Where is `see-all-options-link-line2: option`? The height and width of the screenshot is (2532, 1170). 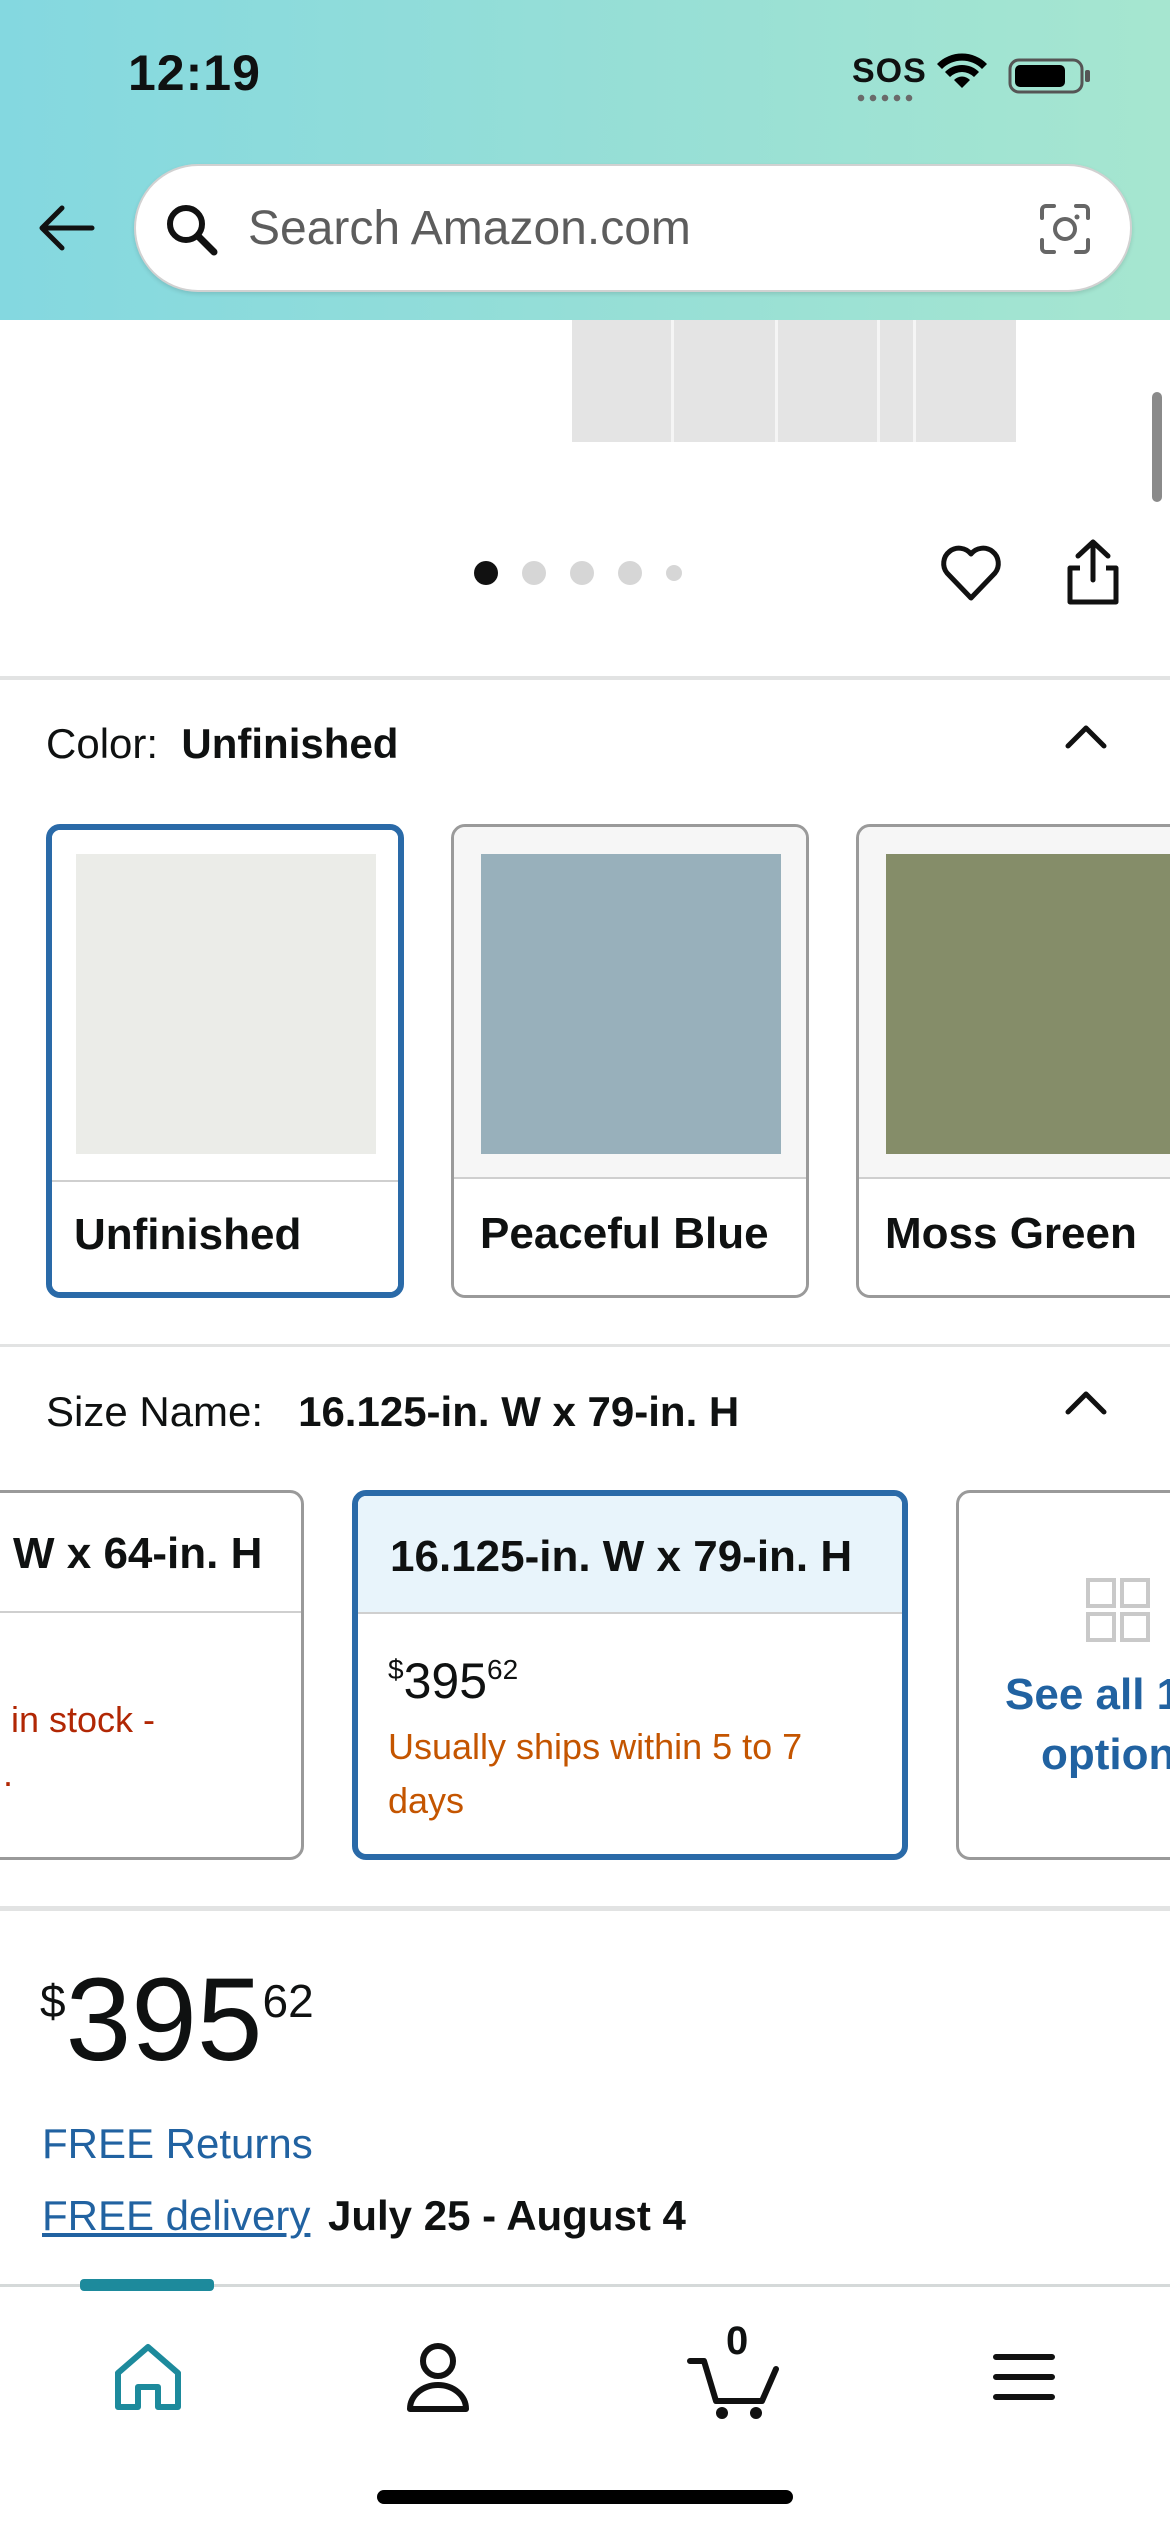 see-all-options-link-line2: option is located at coordinates (1105, 1755).